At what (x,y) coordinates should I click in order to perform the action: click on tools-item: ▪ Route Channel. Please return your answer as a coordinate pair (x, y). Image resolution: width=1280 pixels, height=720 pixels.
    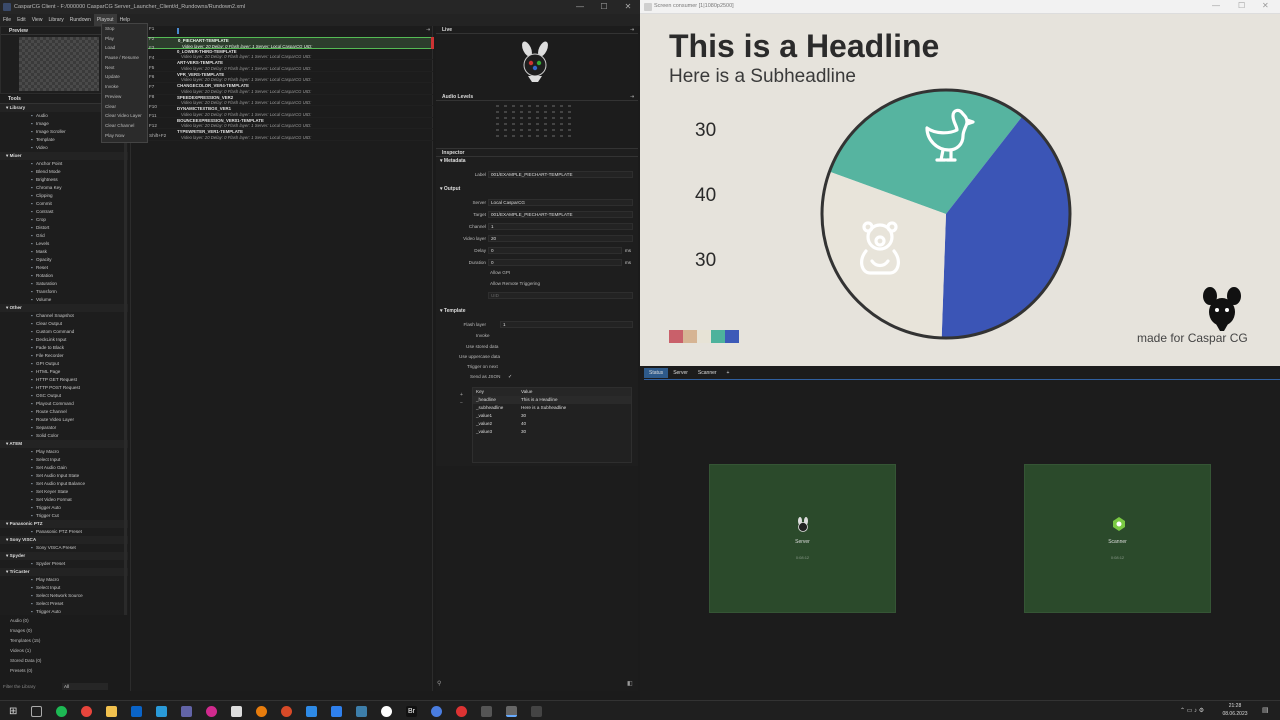
    Looking at the image, I should click on (64, 412).